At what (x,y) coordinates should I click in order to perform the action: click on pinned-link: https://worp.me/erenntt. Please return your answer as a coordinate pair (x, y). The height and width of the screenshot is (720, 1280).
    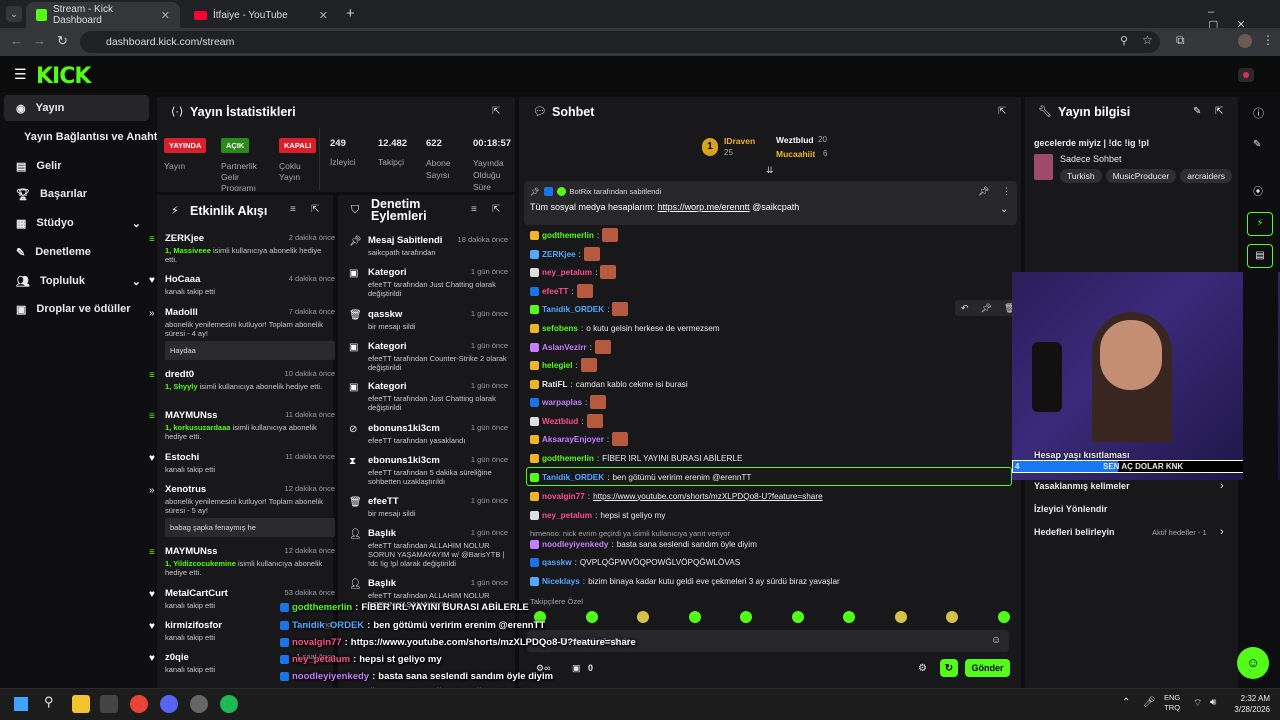
    Looking at the image, I should click on (704, 207).